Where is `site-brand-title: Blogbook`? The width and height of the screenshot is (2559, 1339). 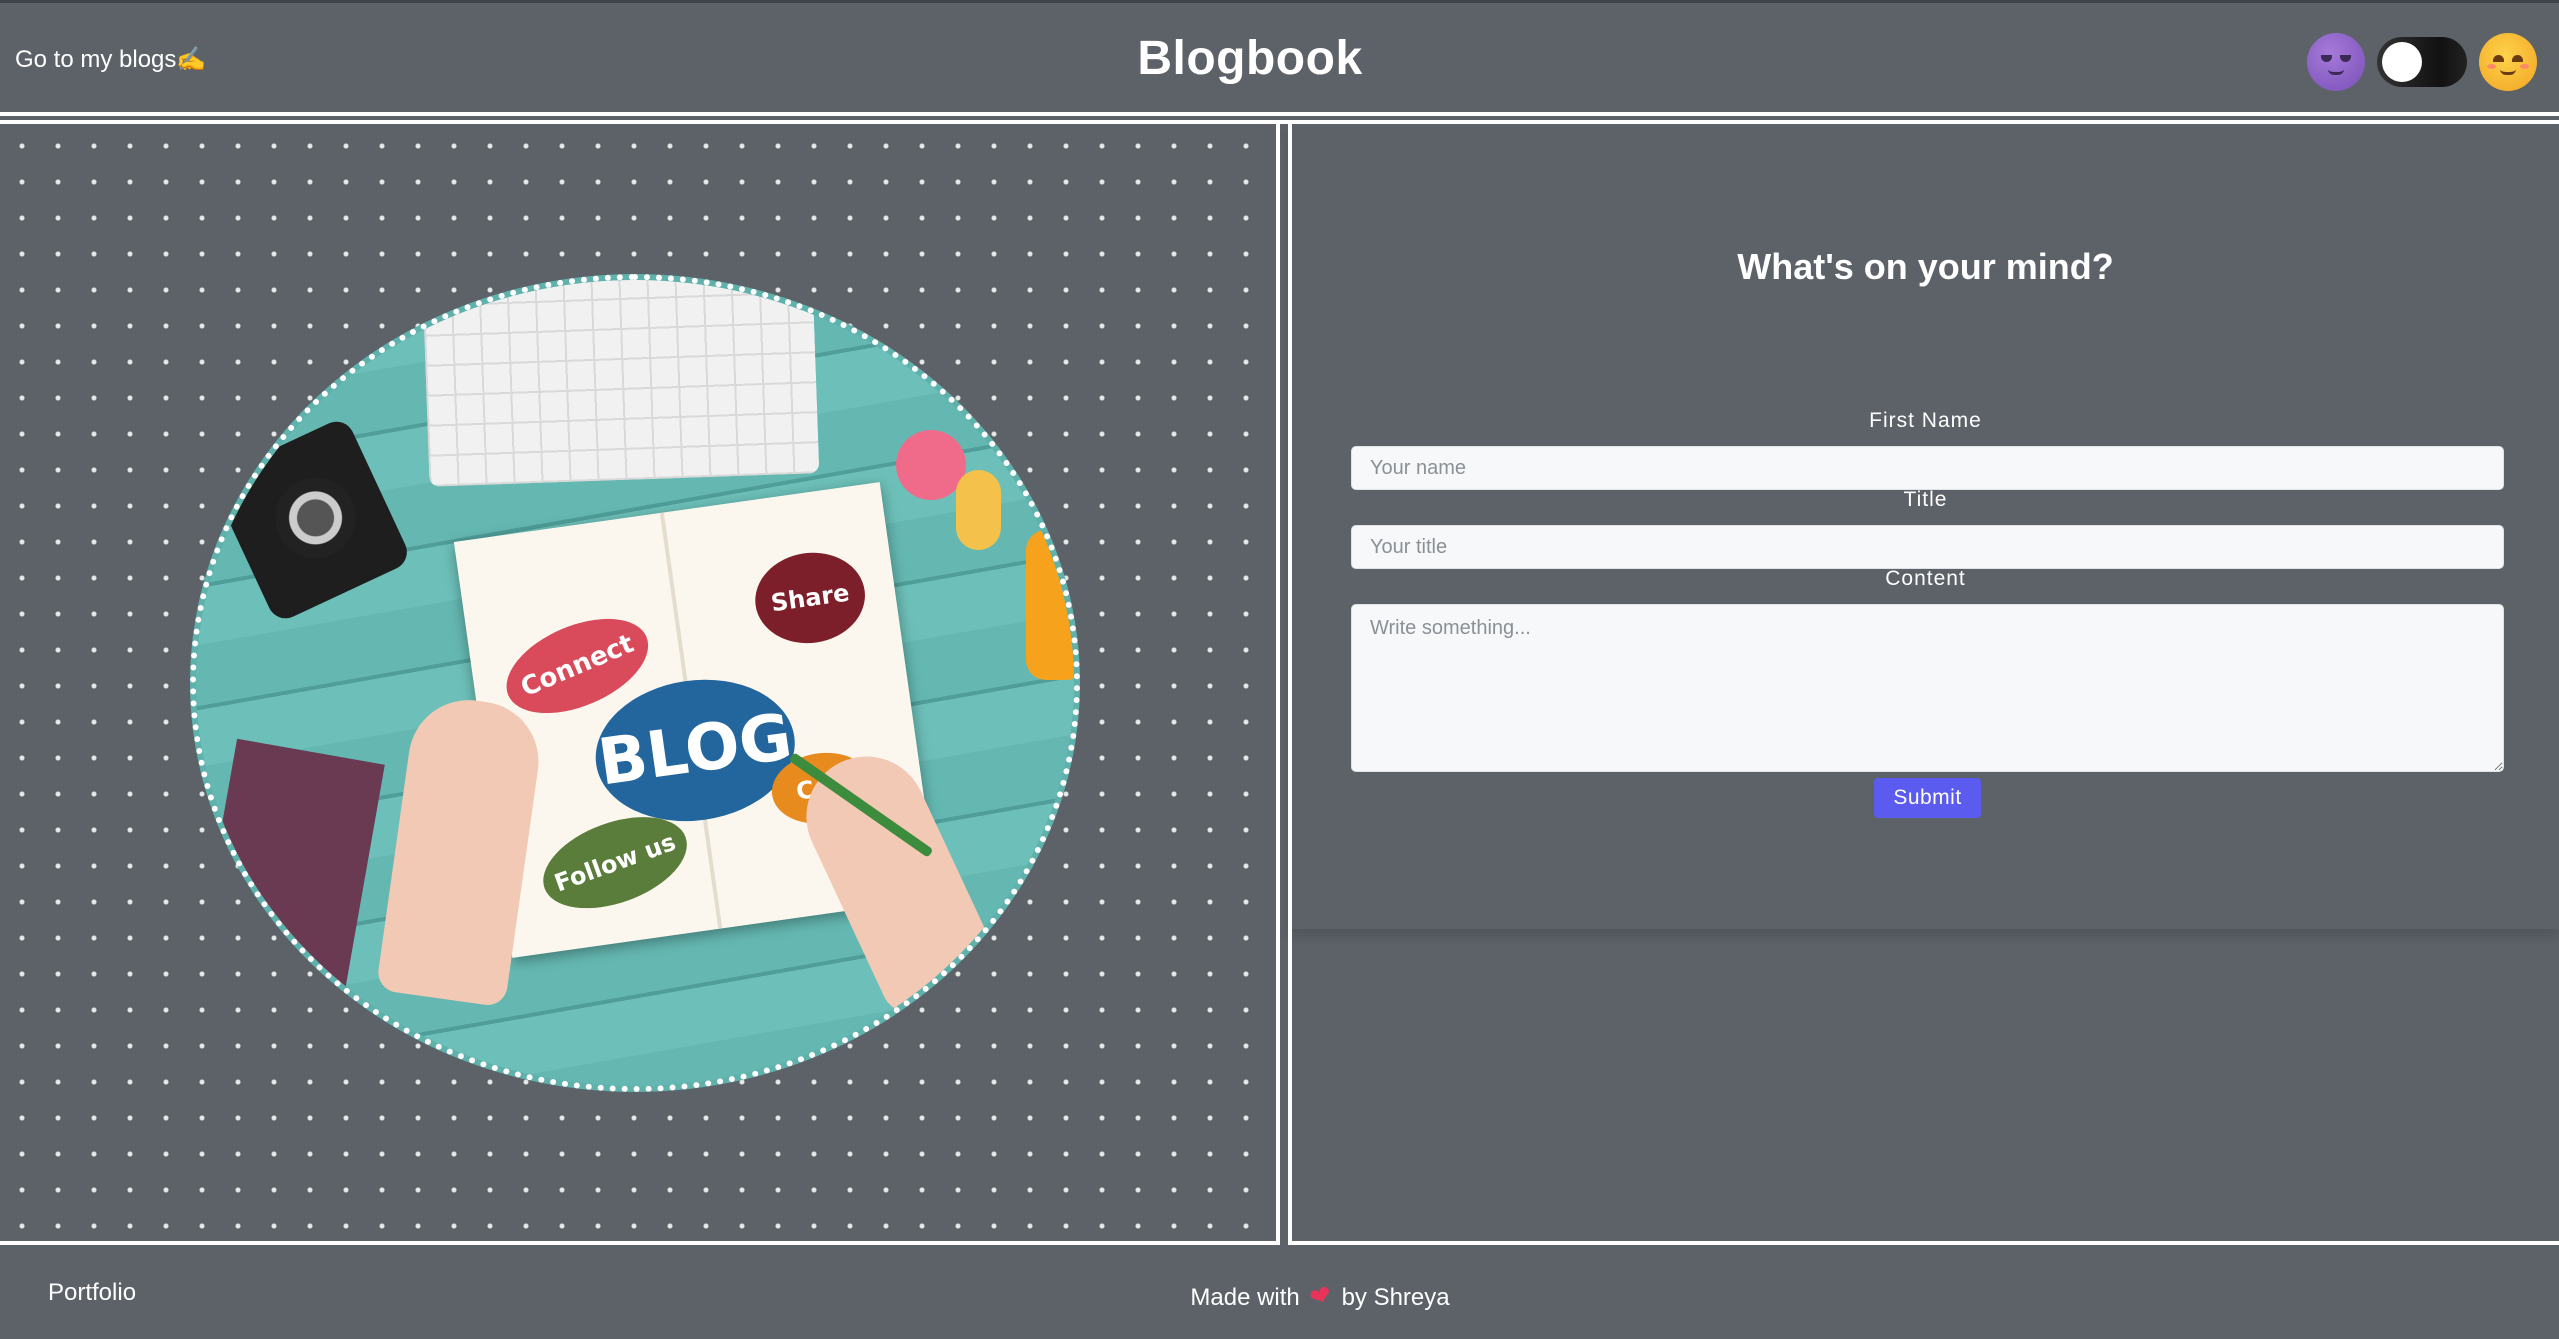 site-brand-title: Blogbook is located at coordinates (1250, 58).